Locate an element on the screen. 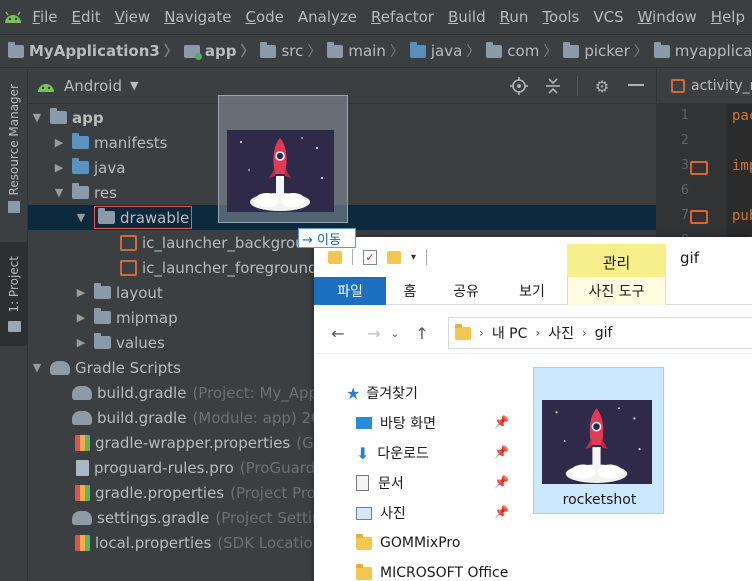 Image resolution: width=752 pixels, height=581 pixels. address-segment-pictures: 사진 is located at coordinates (561, 333).